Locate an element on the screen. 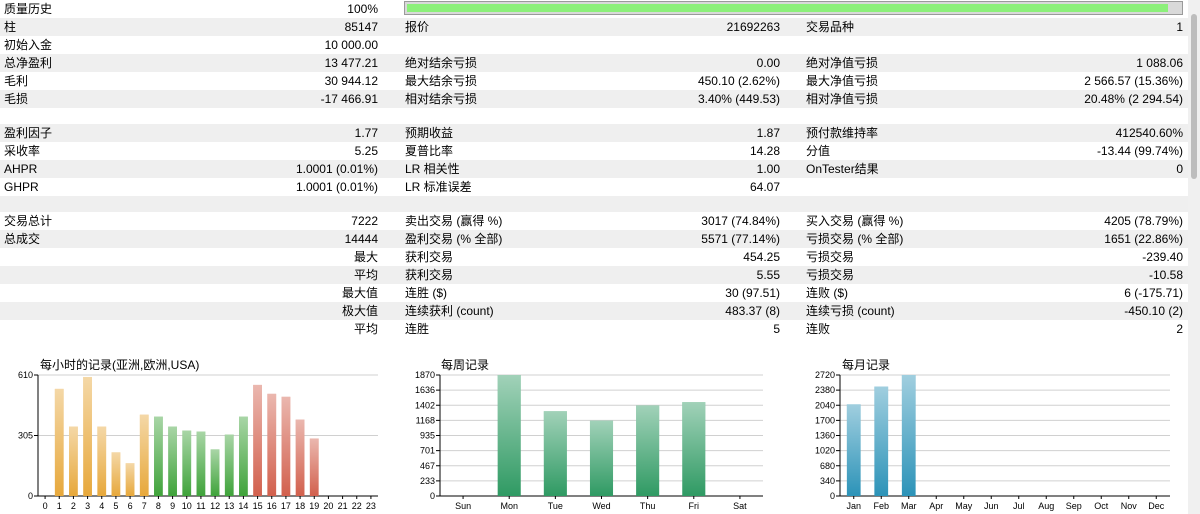 This screenshot has width=1200, height=514. report-cell-rl: 平均 is located at coordinates (365, 275).